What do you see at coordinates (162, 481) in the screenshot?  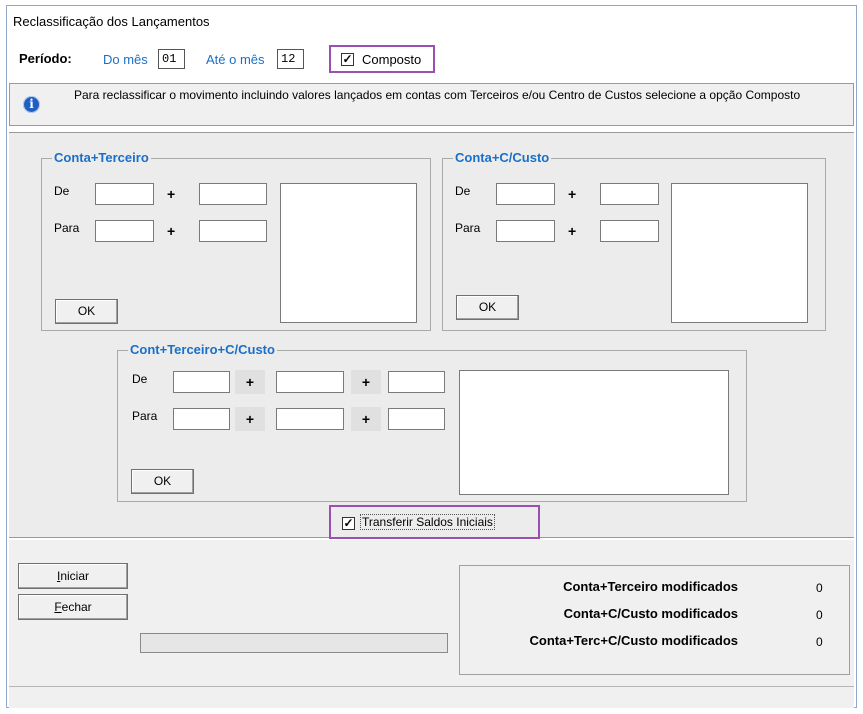 I see `conta-terceiro-ccusto-ok-button: OK` at bounding box center [162, 481].